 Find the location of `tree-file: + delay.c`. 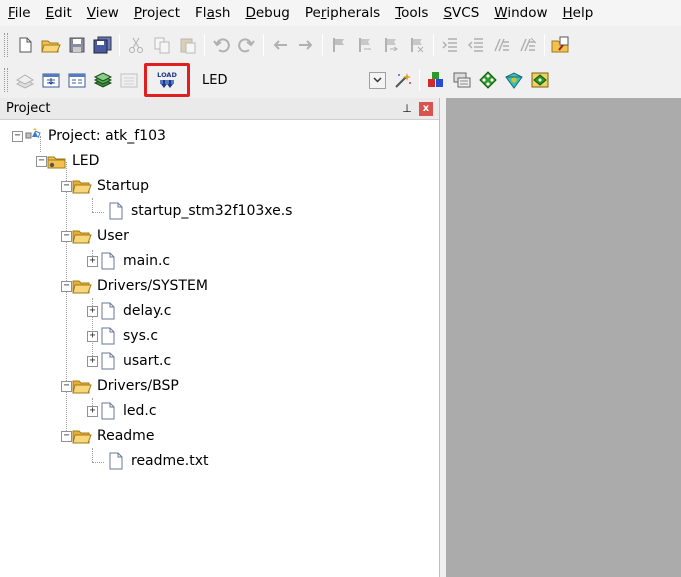

tree-file: + delay.c is located at coordinates (129, 311).